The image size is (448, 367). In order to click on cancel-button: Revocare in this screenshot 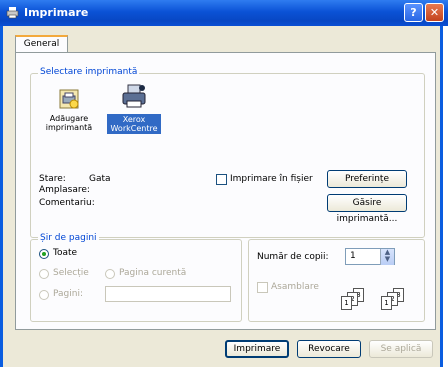, I will do `click(329, 349)`.